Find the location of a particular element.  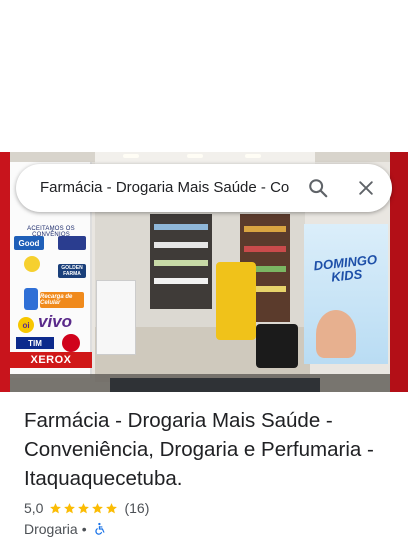

logo-partner is located at coordinates (72, 243).